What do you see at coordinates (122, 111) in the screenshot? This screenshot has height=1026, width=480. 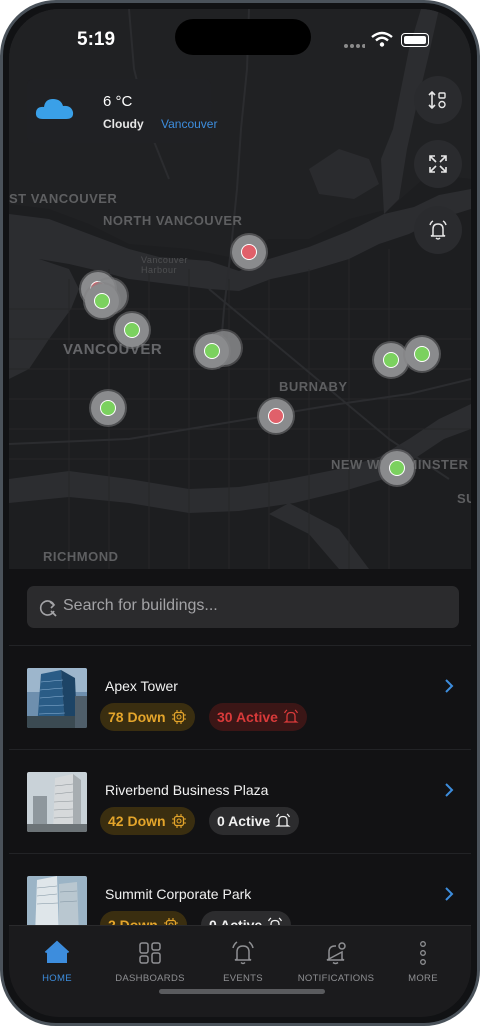 I see `weather-card: 6 °C Cloudy Vancouver` at bounding box center [122, 111].